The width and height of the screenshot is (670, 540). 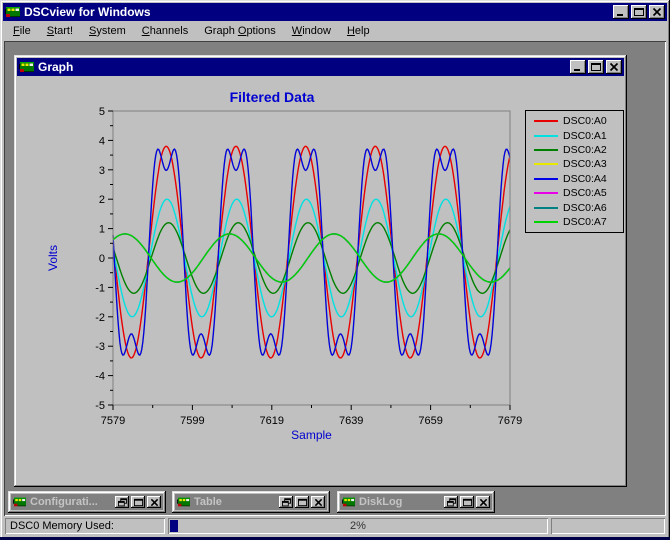 I want to click on legend-label-dsc0-a0: DSC0:A0, so click(x=585, y=121).